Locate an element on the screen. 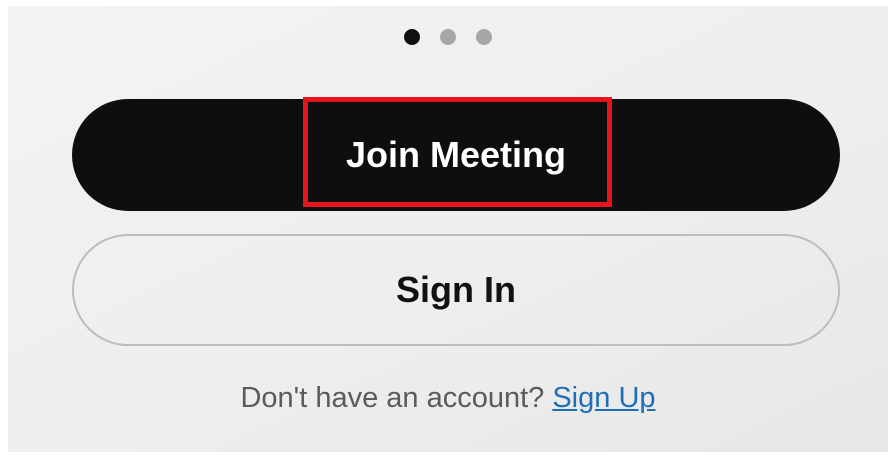 The height and width of the screenshot is (458, 892). join-meeting-label: Join Meeting is located at coordinates (455, 154).